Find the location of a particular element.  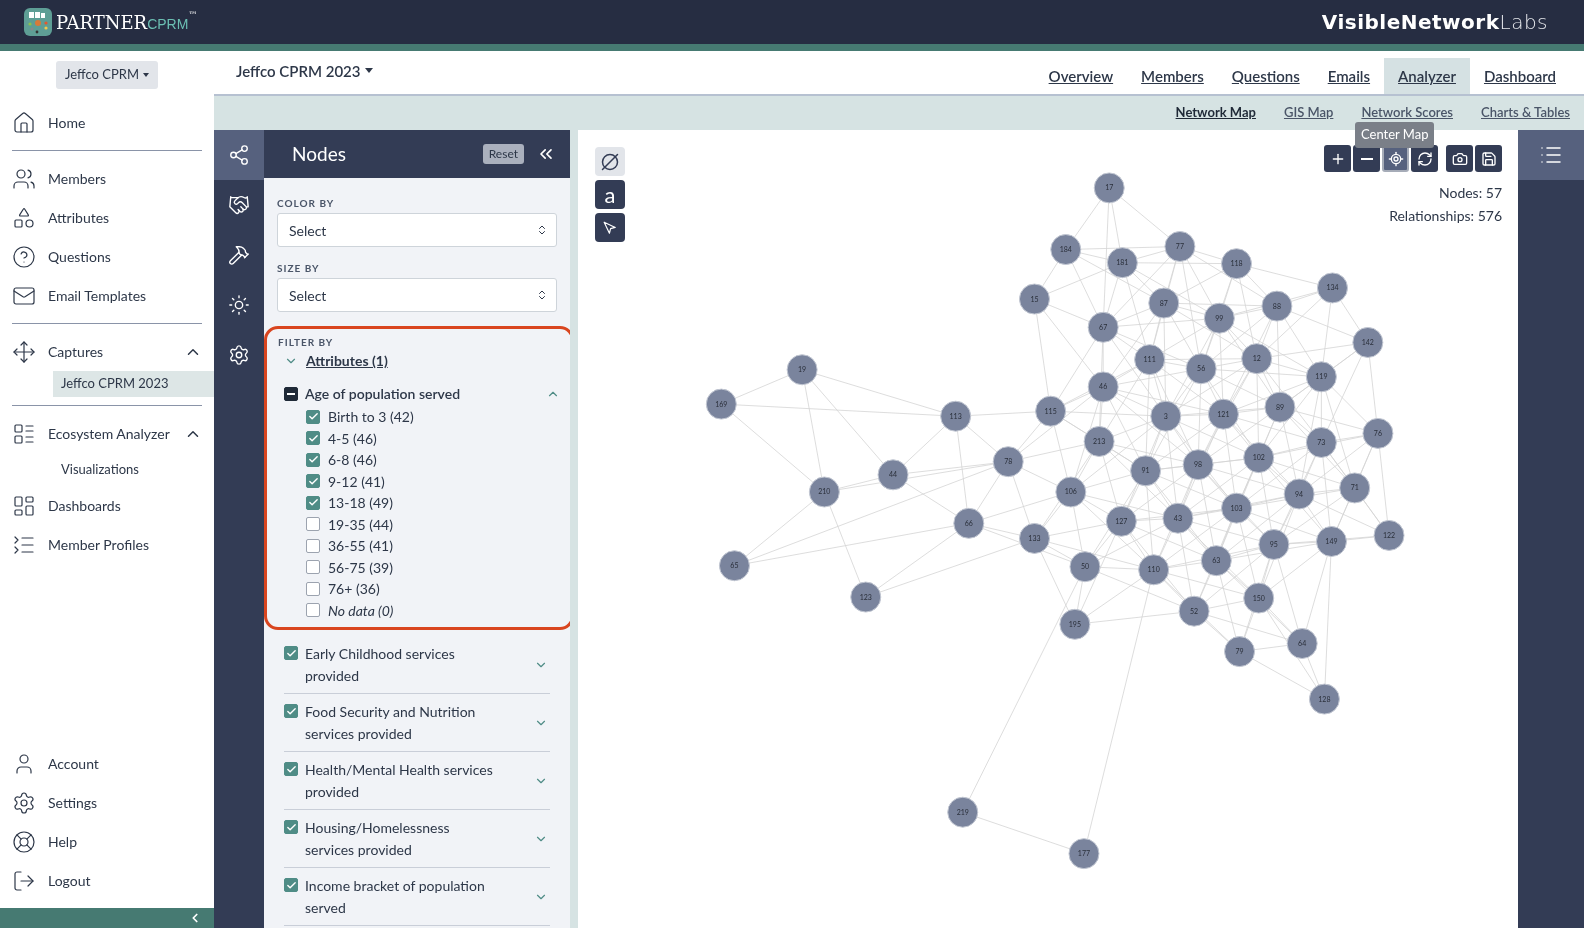

field-label: FILTER BY is located at coordinates (306, 342).